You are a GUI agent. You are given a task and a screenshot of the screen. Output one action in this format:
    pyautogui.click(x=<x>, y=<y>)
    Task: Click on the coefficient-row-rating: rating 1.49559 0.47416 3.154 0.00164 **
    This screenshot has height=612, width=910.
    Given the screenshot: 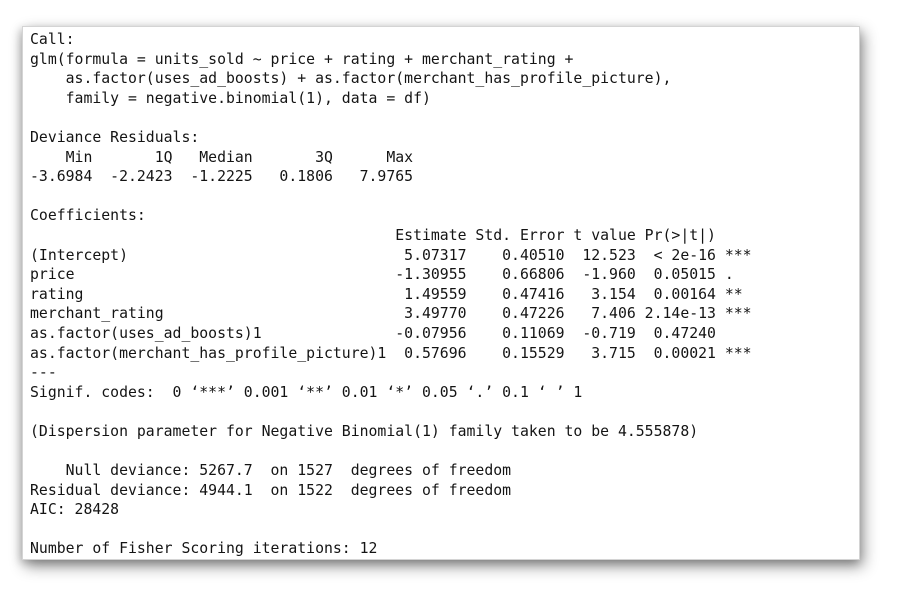 What is the action you would take?
    pyautogui.click(x=386, y=294)
    